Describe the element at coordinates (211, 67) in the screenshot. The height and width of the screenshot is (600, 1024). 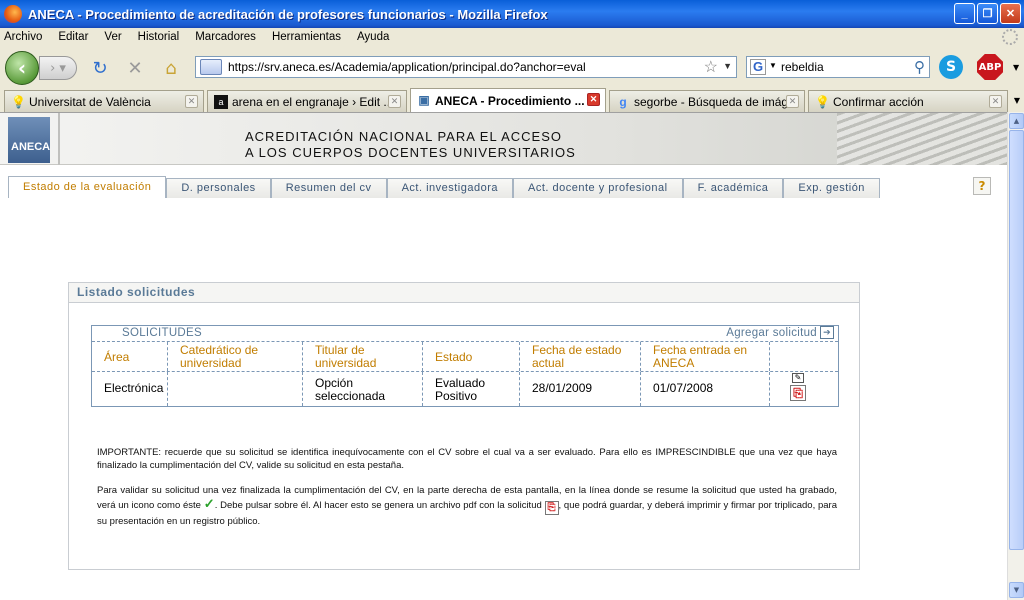
I see `site-identity-icon` at that location.